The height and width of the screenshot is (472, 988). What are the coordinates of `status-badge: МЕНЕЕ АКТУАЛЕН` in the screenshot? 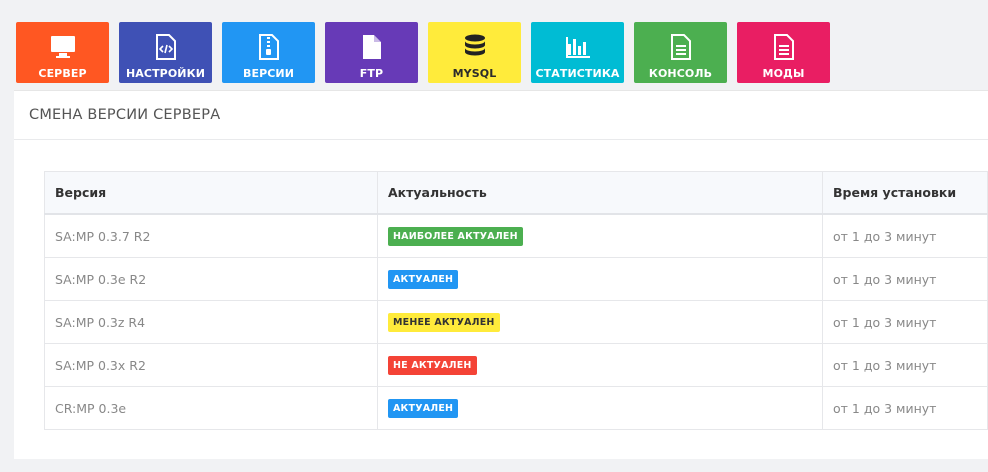 It's located at (444, 322).